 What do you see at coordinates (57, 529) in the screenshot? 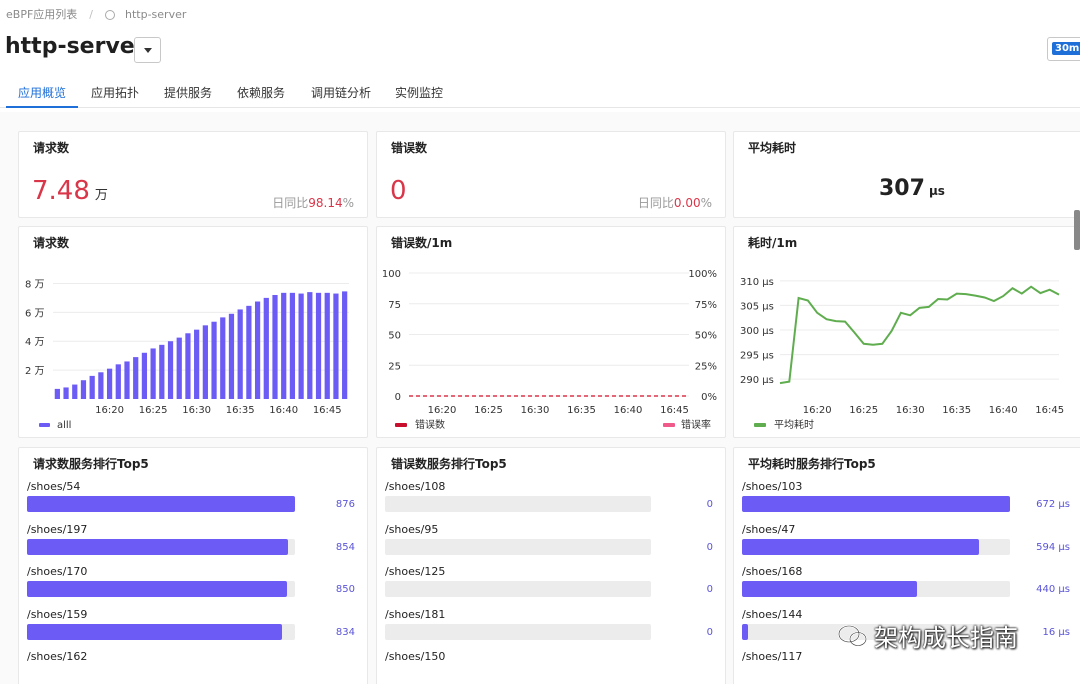
I see `ranking-item-label: /shoes/197` at bounding box center [57, 529].